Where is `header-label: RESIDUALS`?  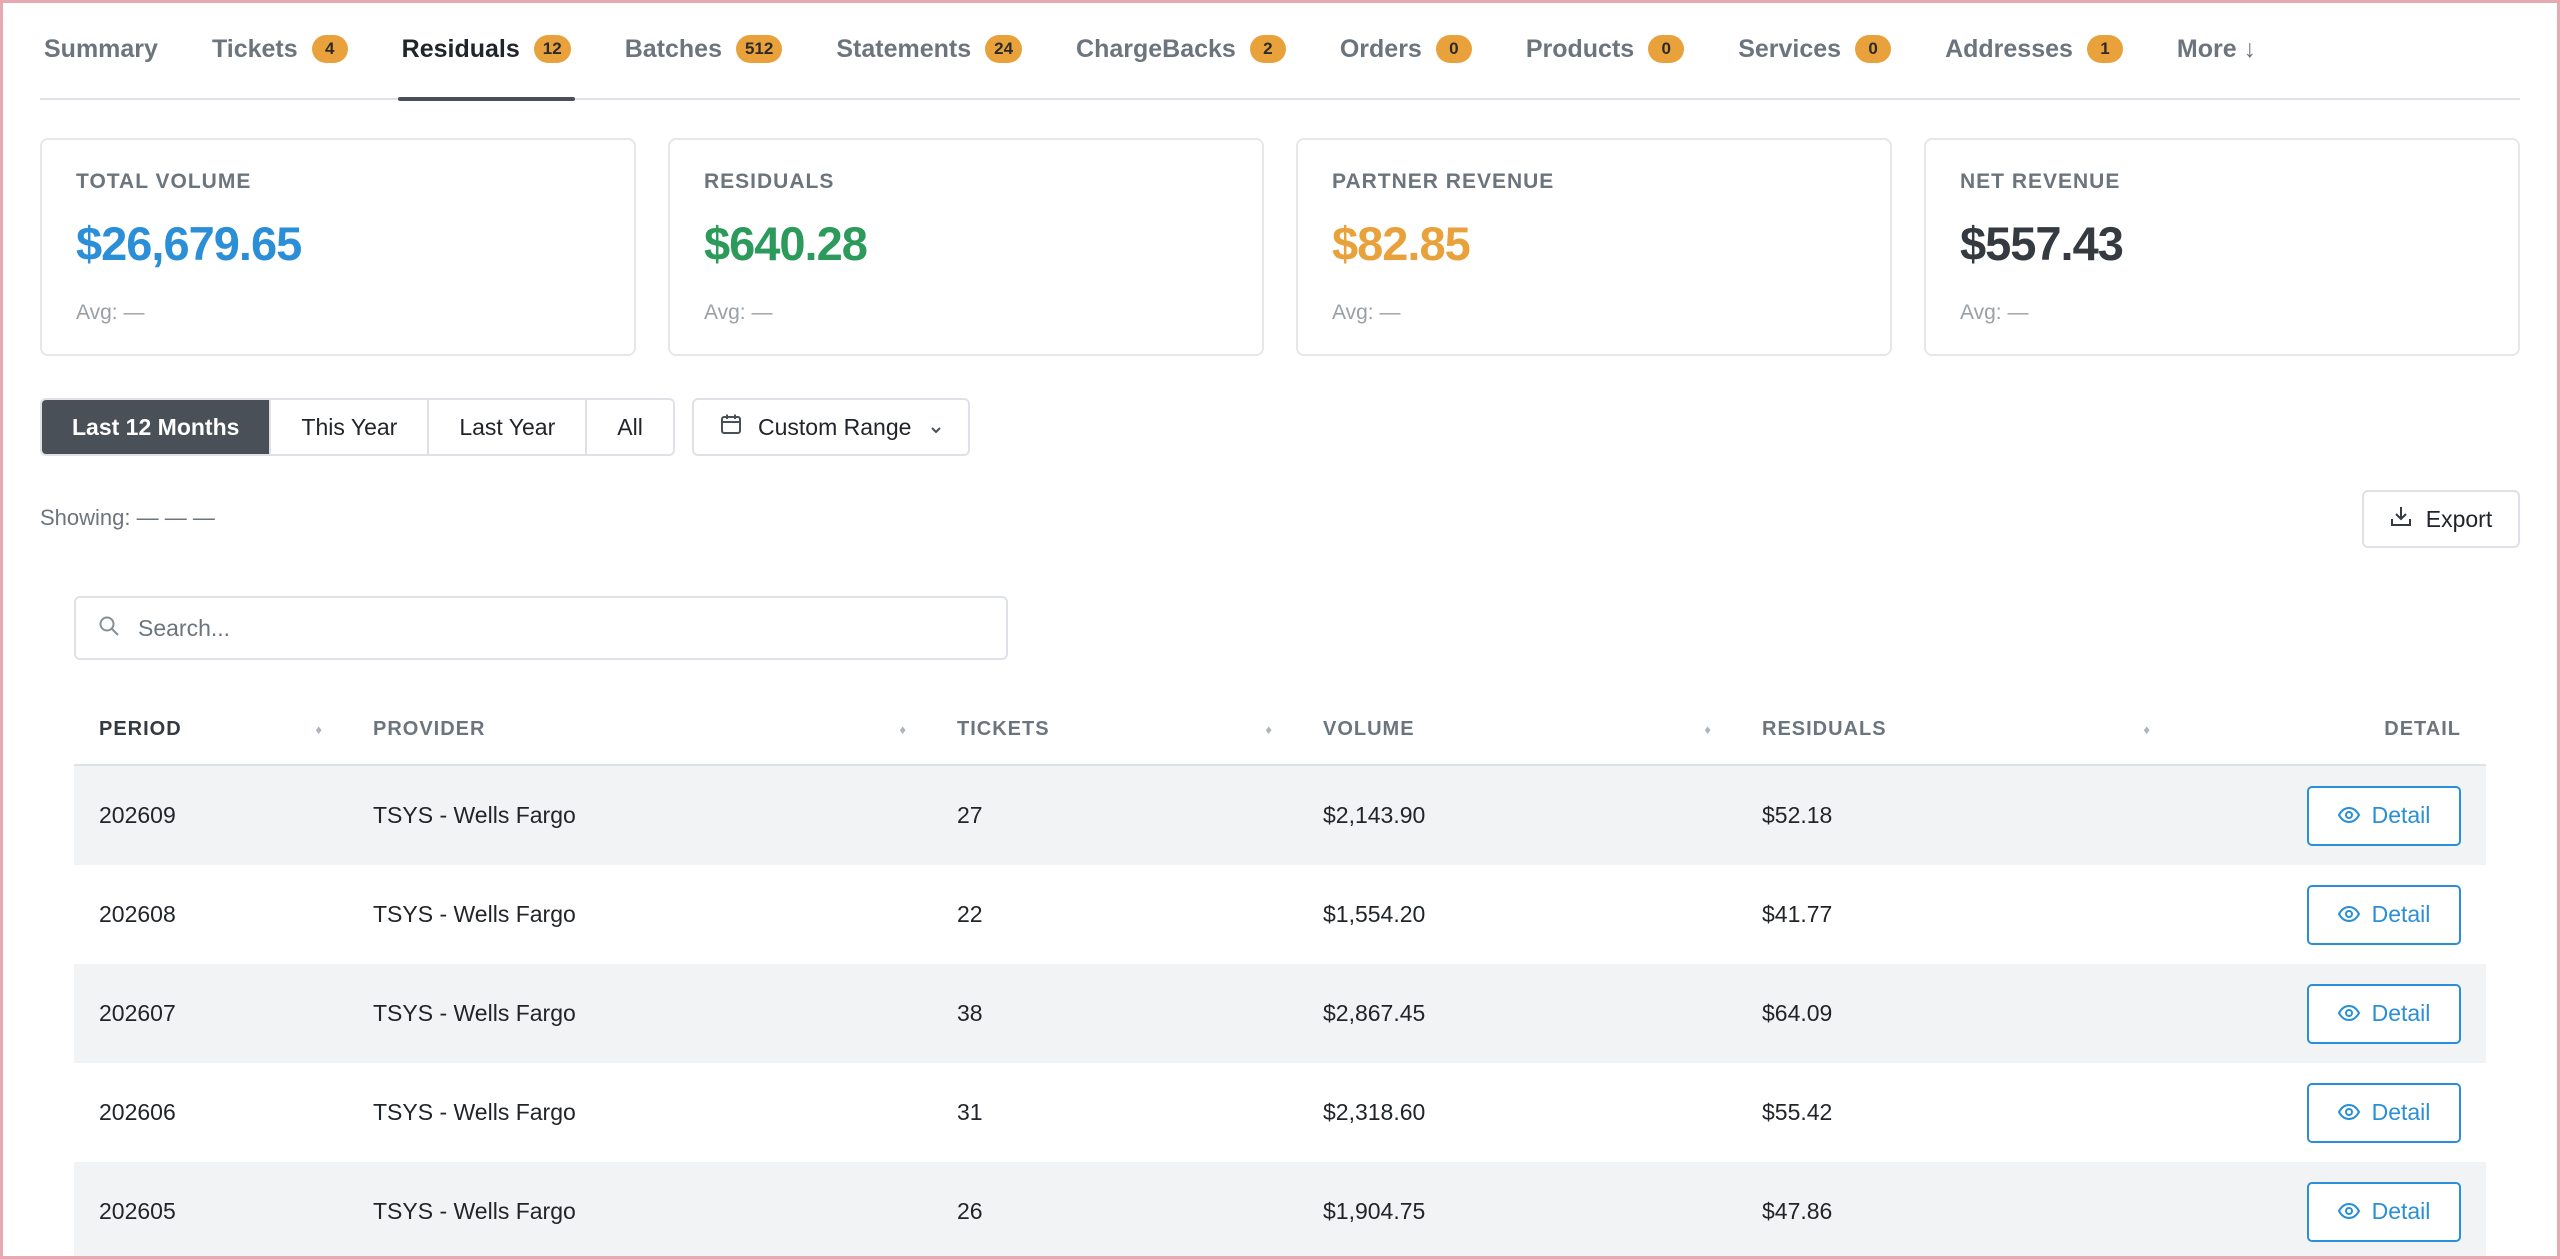
header-label: RESIDUALS is located at coordinates (1824, 728).